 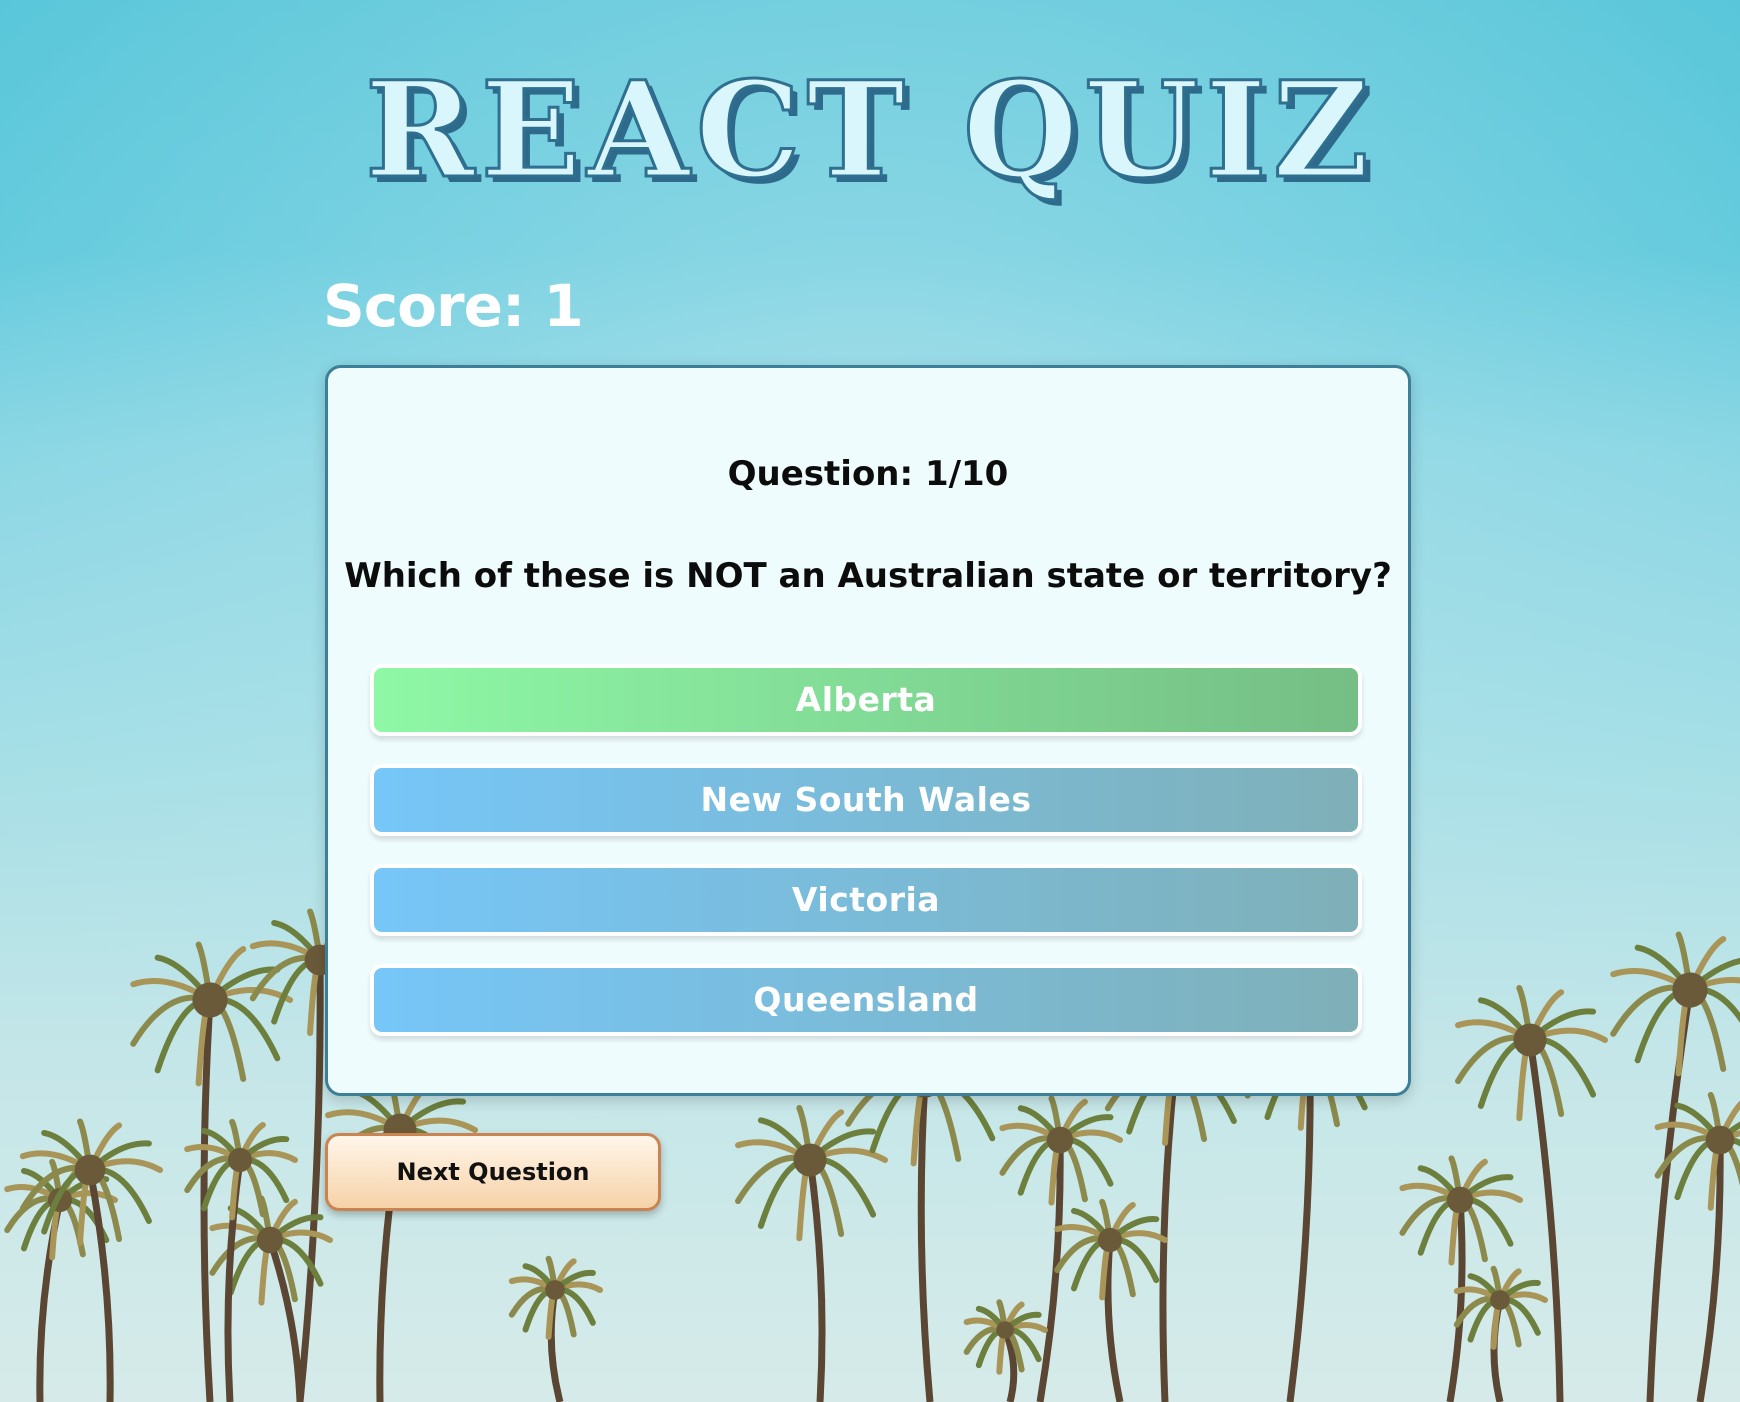 What do you see at coordinates (869, 130) in the screenshot?
I see `app-title: REACT QUIZ` at bounding box center [869, 130].